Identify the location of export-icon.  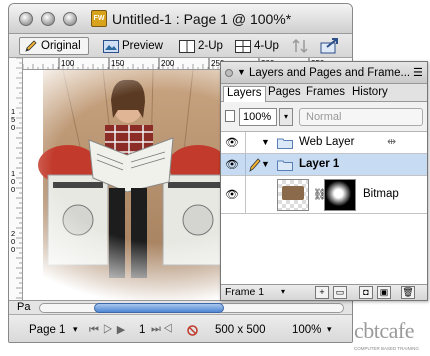
(331, 46).